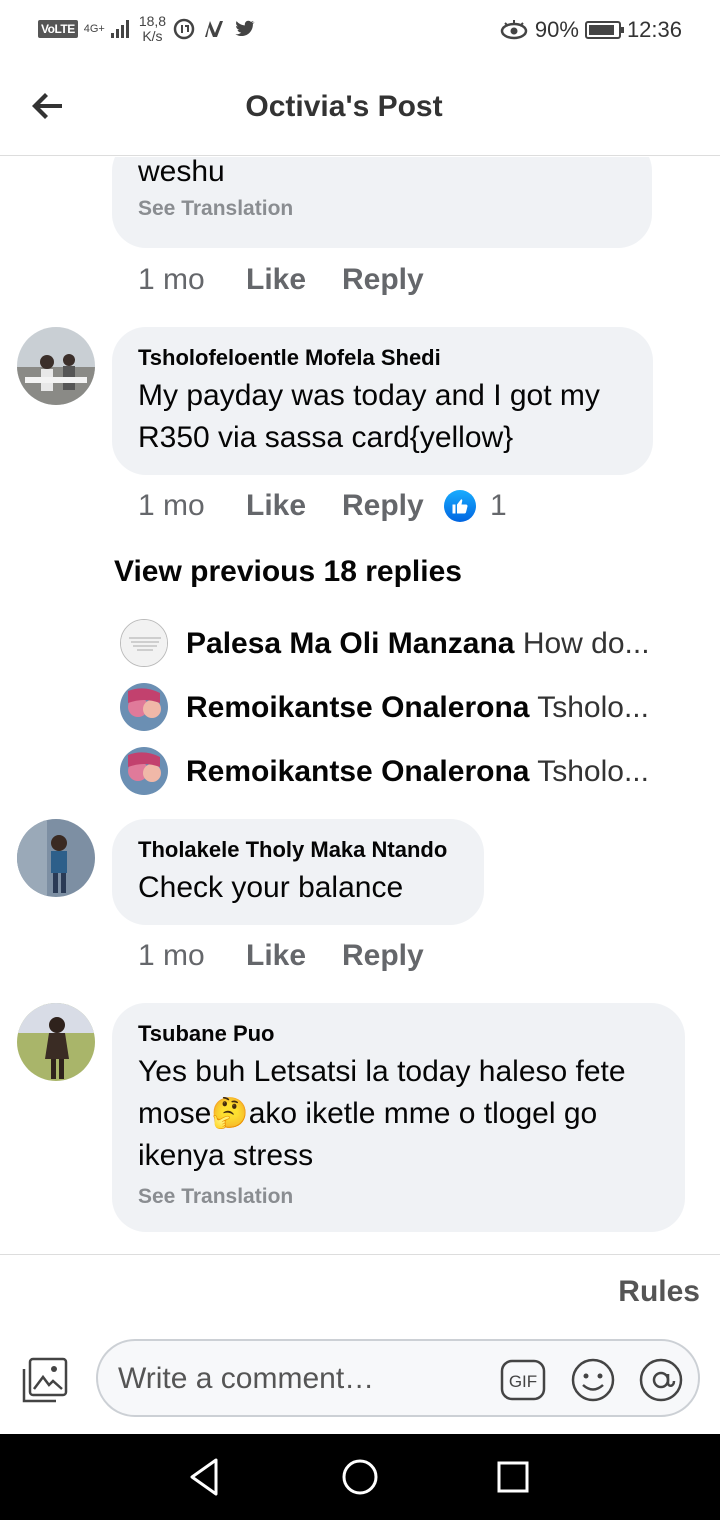  I want to click on comment-composer: Rules GIF, so click(360, 1344).